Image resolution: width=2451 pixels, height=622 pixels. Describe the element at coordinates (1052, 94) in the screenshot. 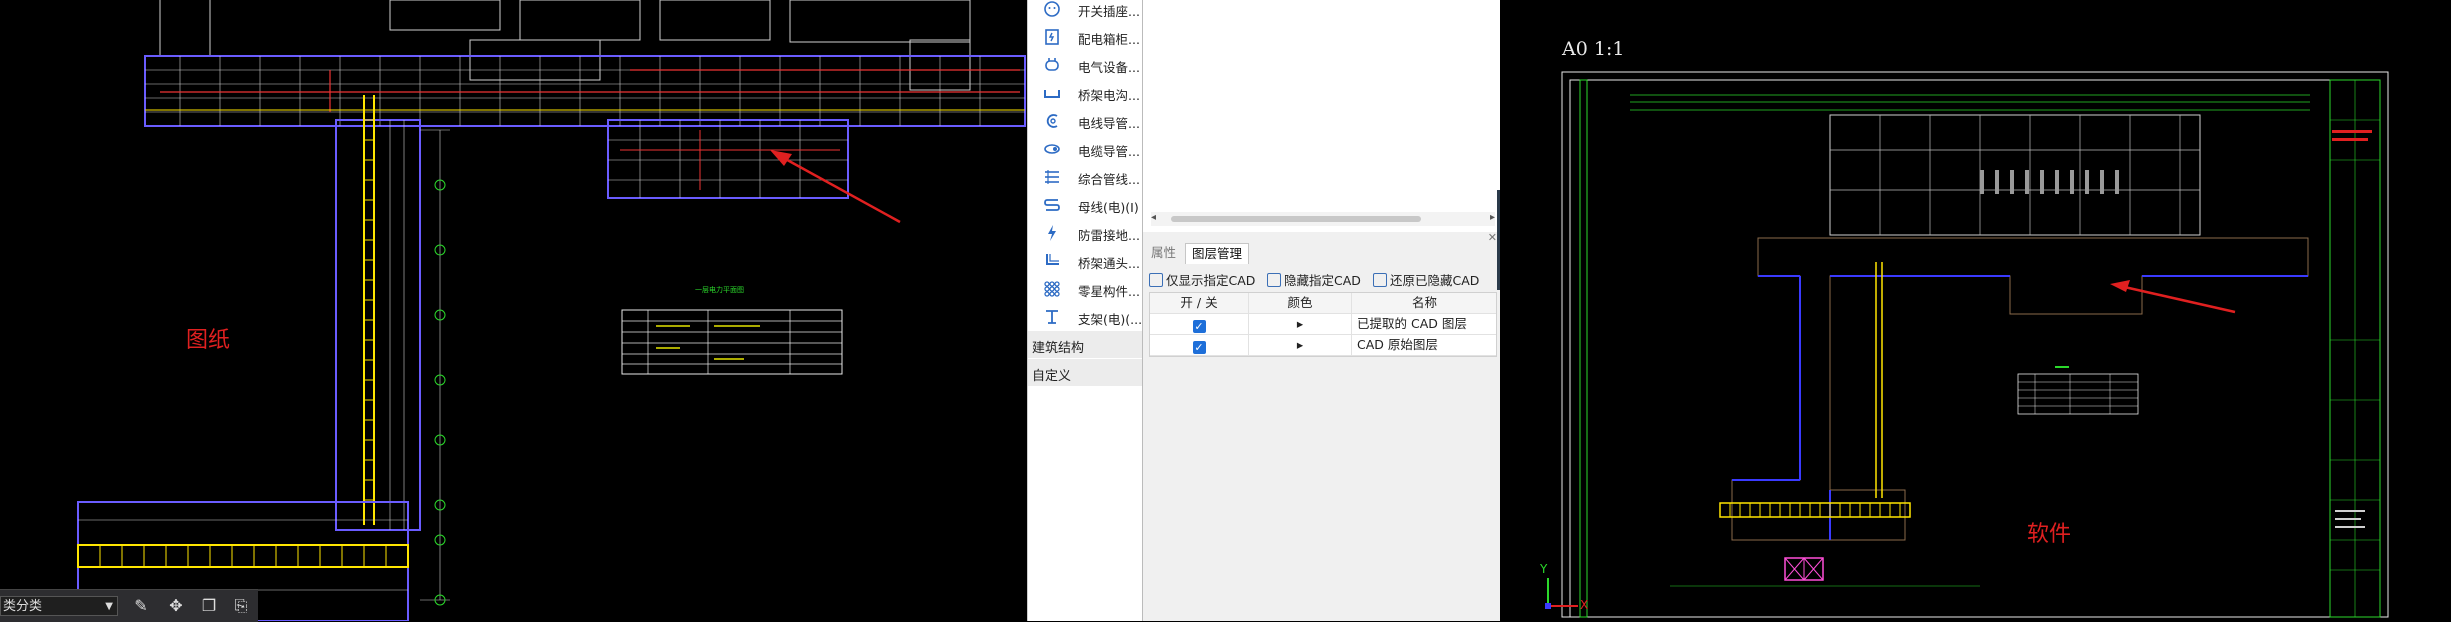

I see `cable-tray-icon` at that location.